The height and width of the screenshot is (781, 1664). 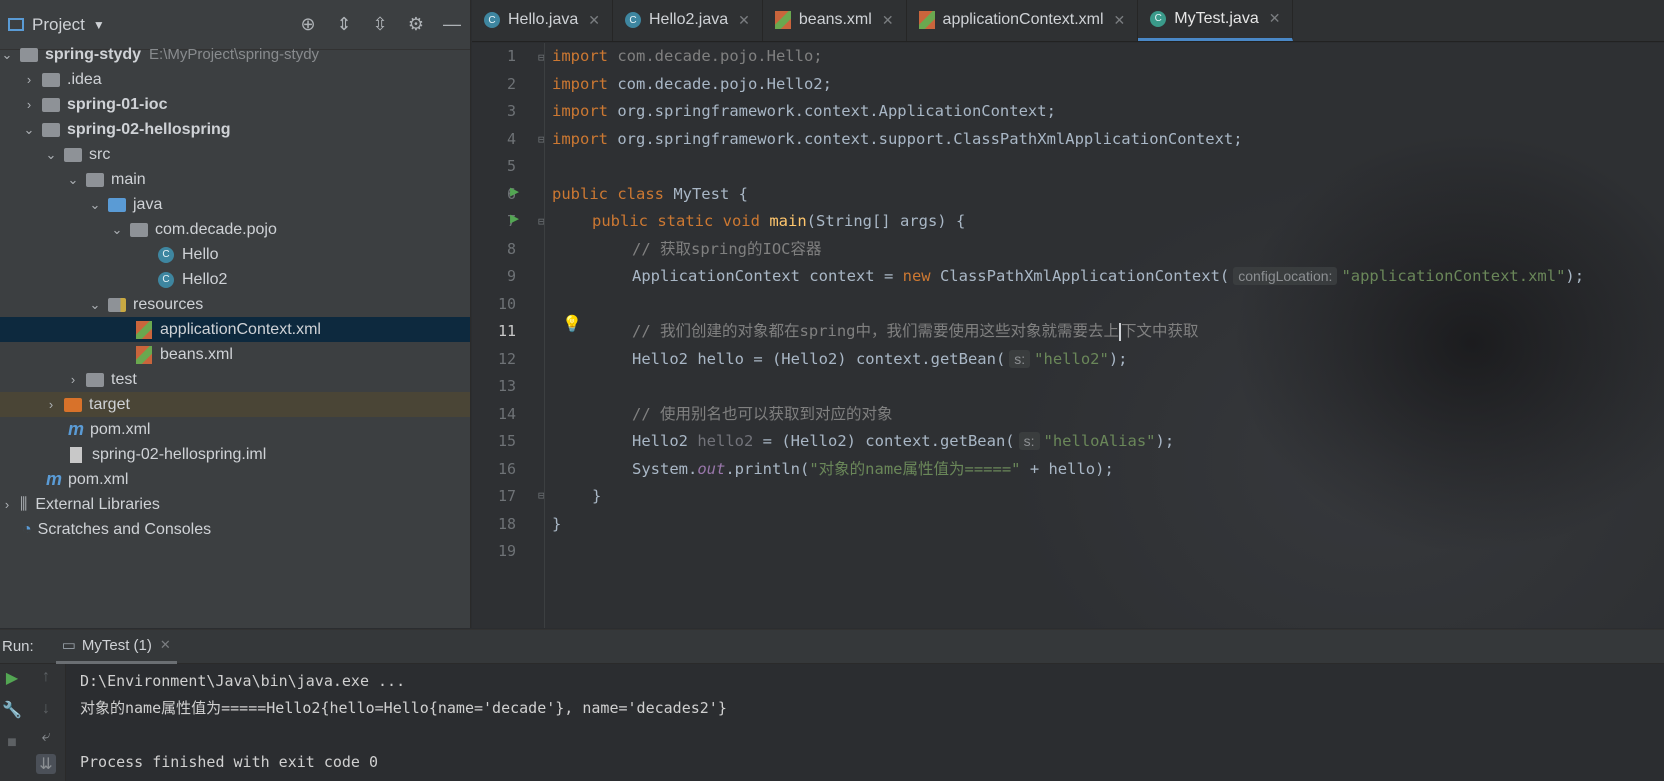 I want to click on tab-beans-xml: beans.xml ✕, so click(x=835, y=20).